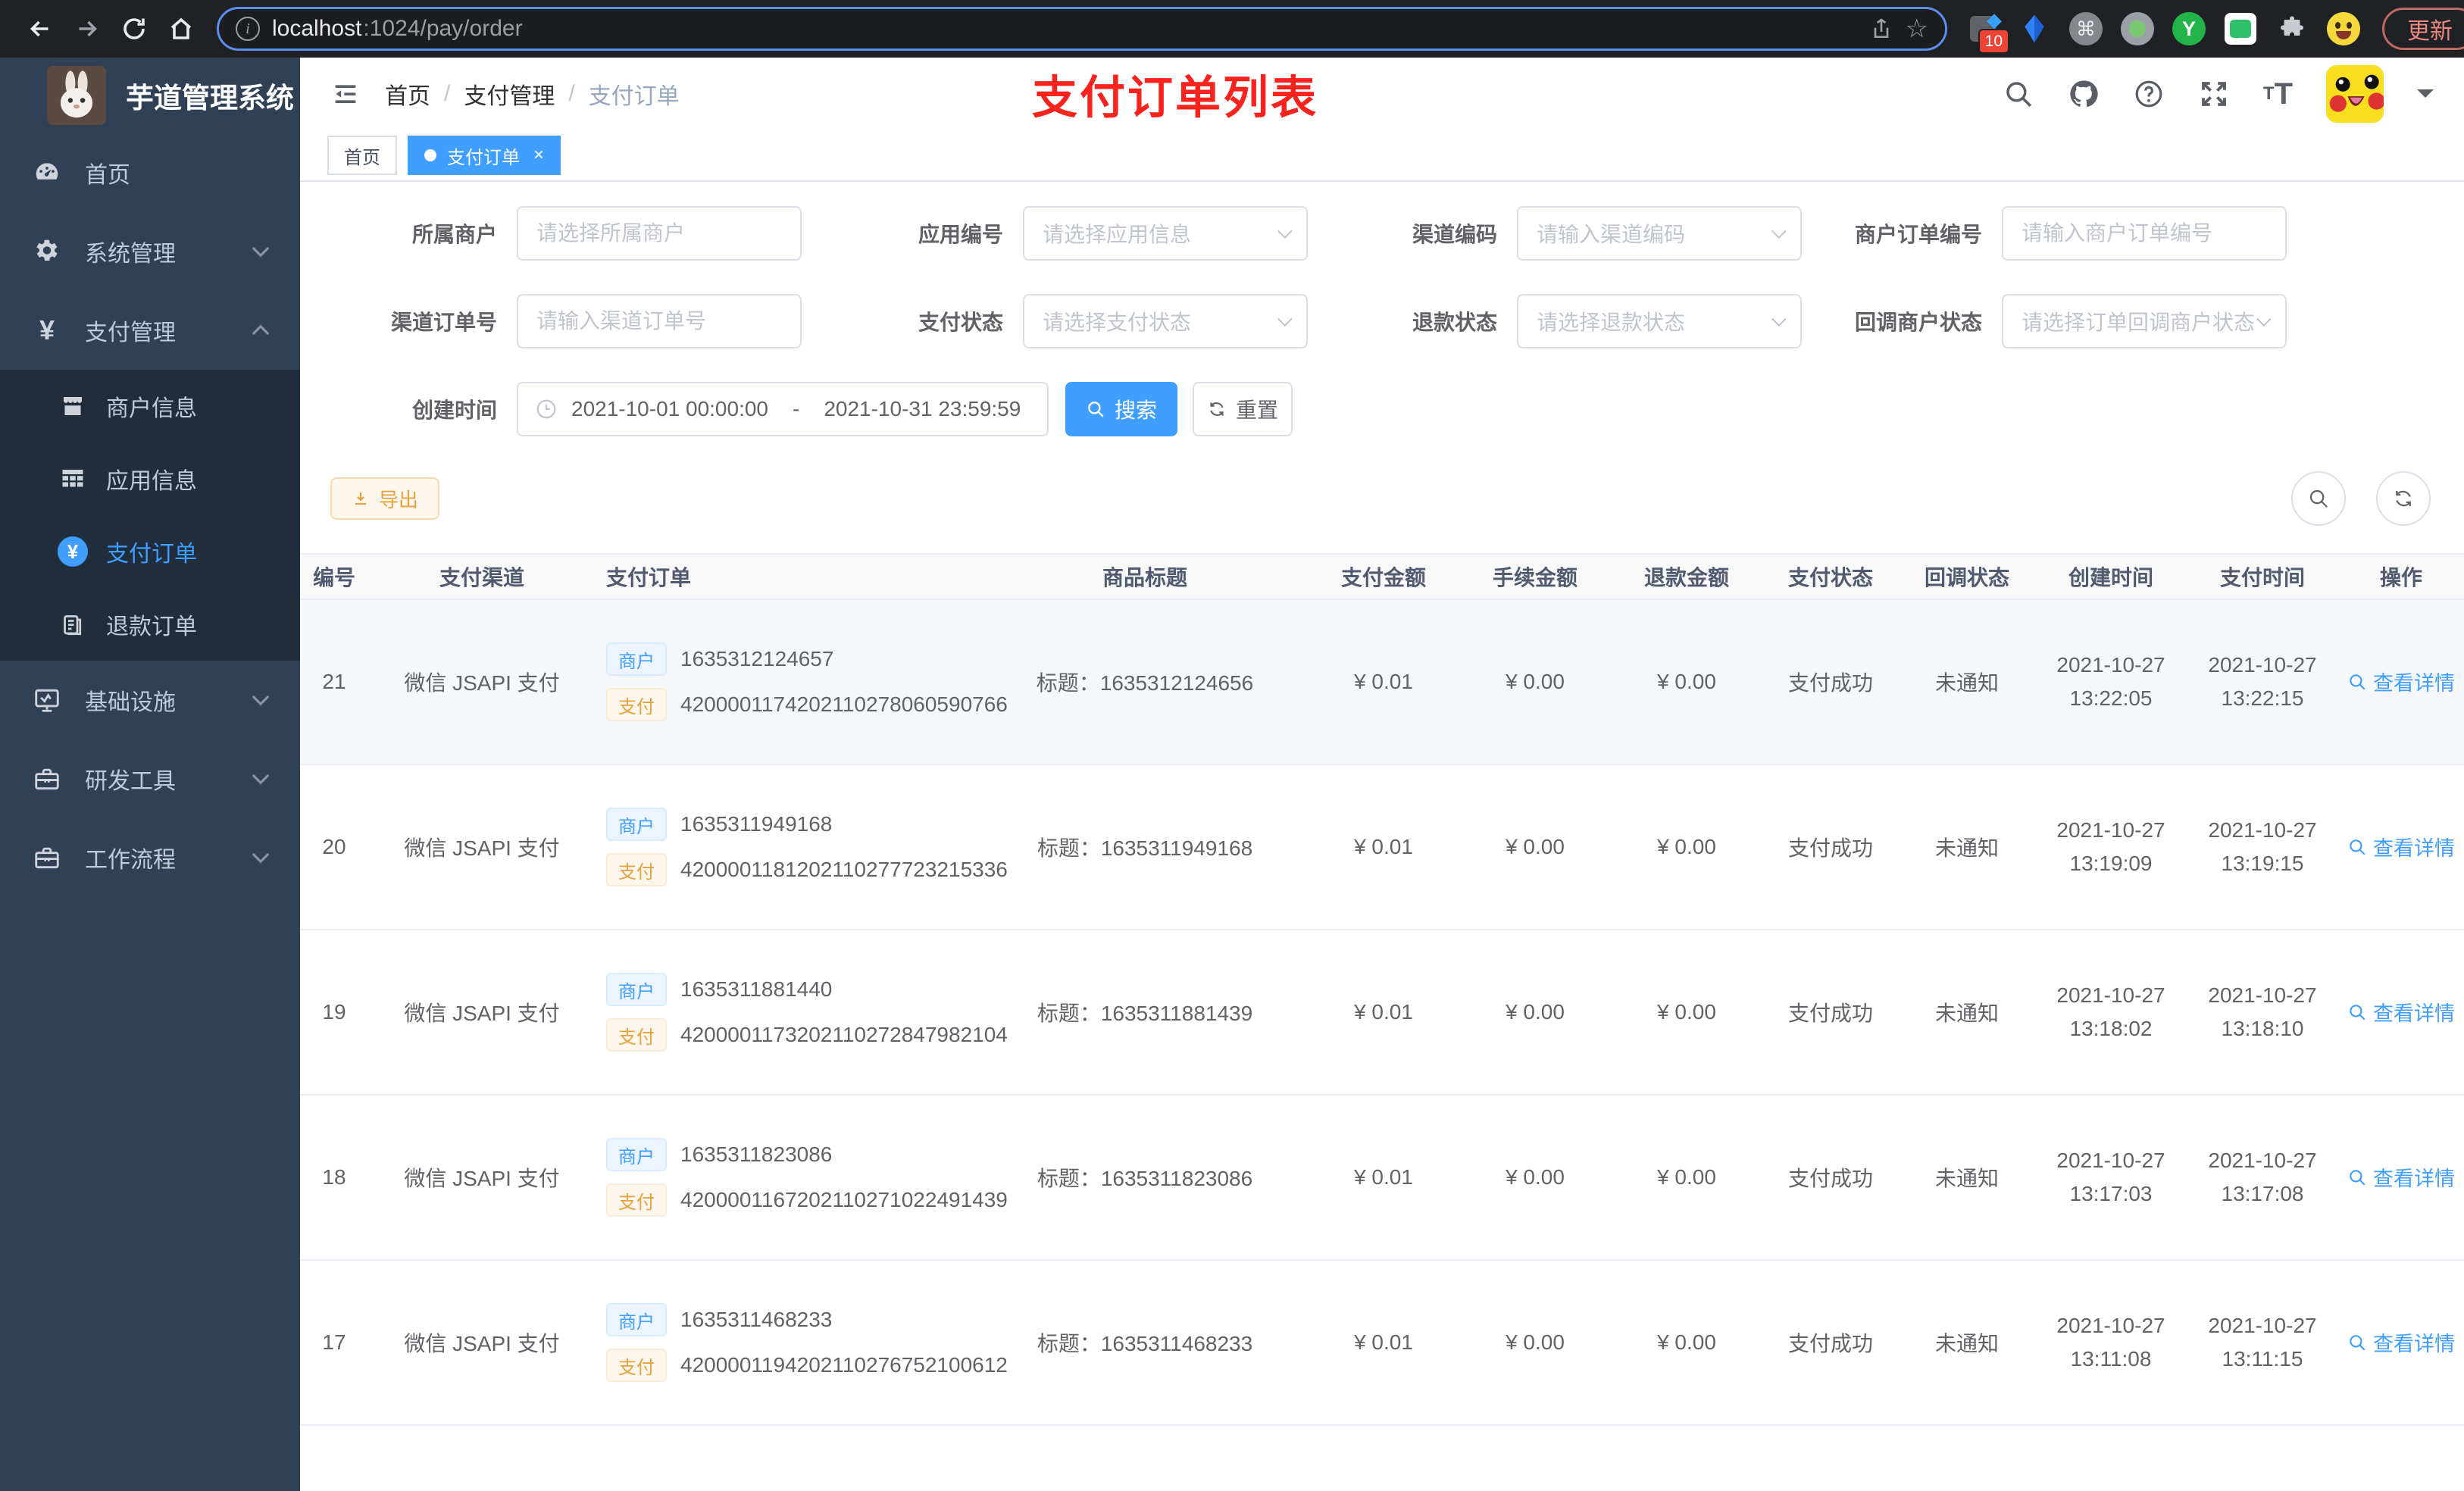  Describe the element at coordinates (2018, 94) in the screenshot. I see `search-icon` at that location.